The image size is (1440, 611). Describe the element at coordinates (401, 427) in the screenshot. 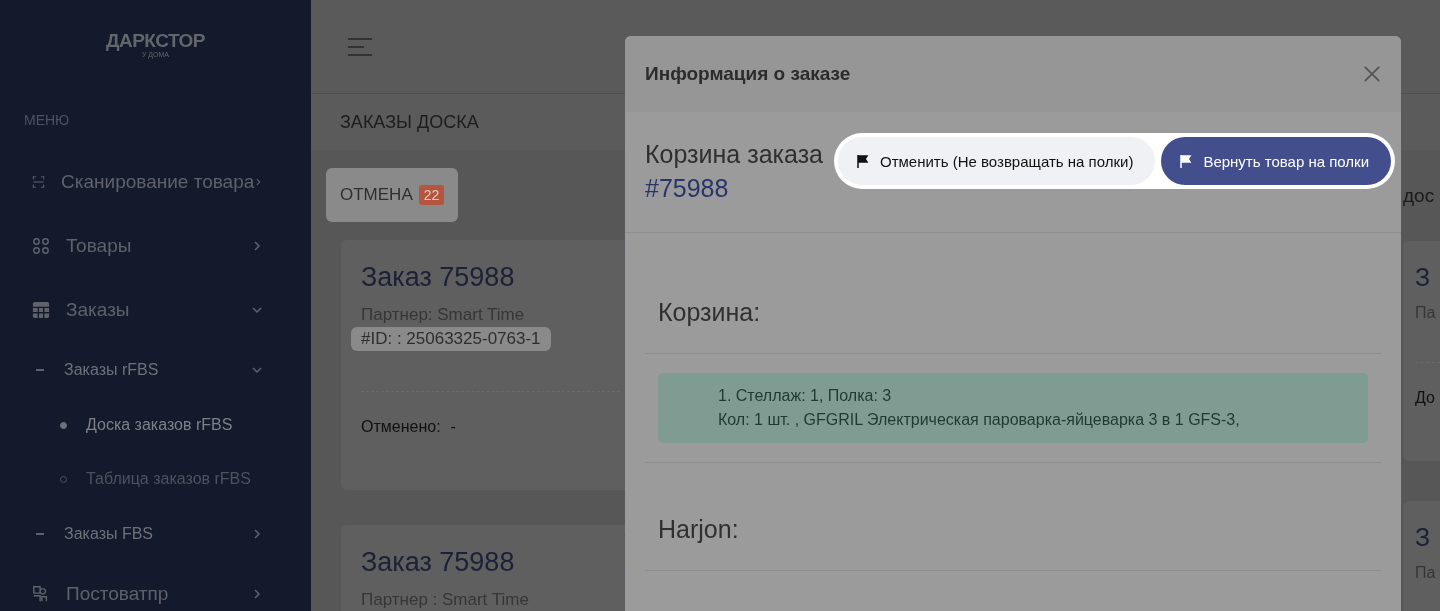

I see `cancelled-label: Отменено:` at that location.